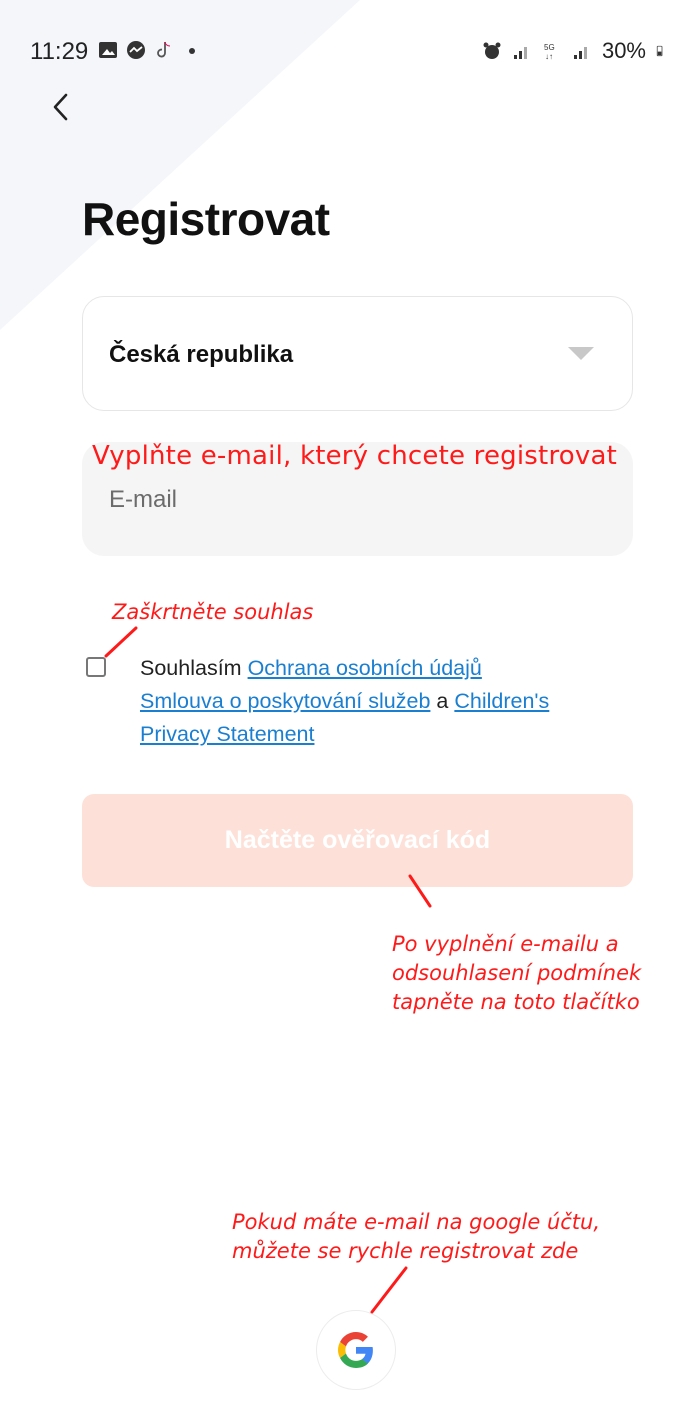 Image resolution: width=692 pixels, height=1427 pixels. I want to click on get-verification-code-button: Načtěte ověřovací kód, so click(357, 840).